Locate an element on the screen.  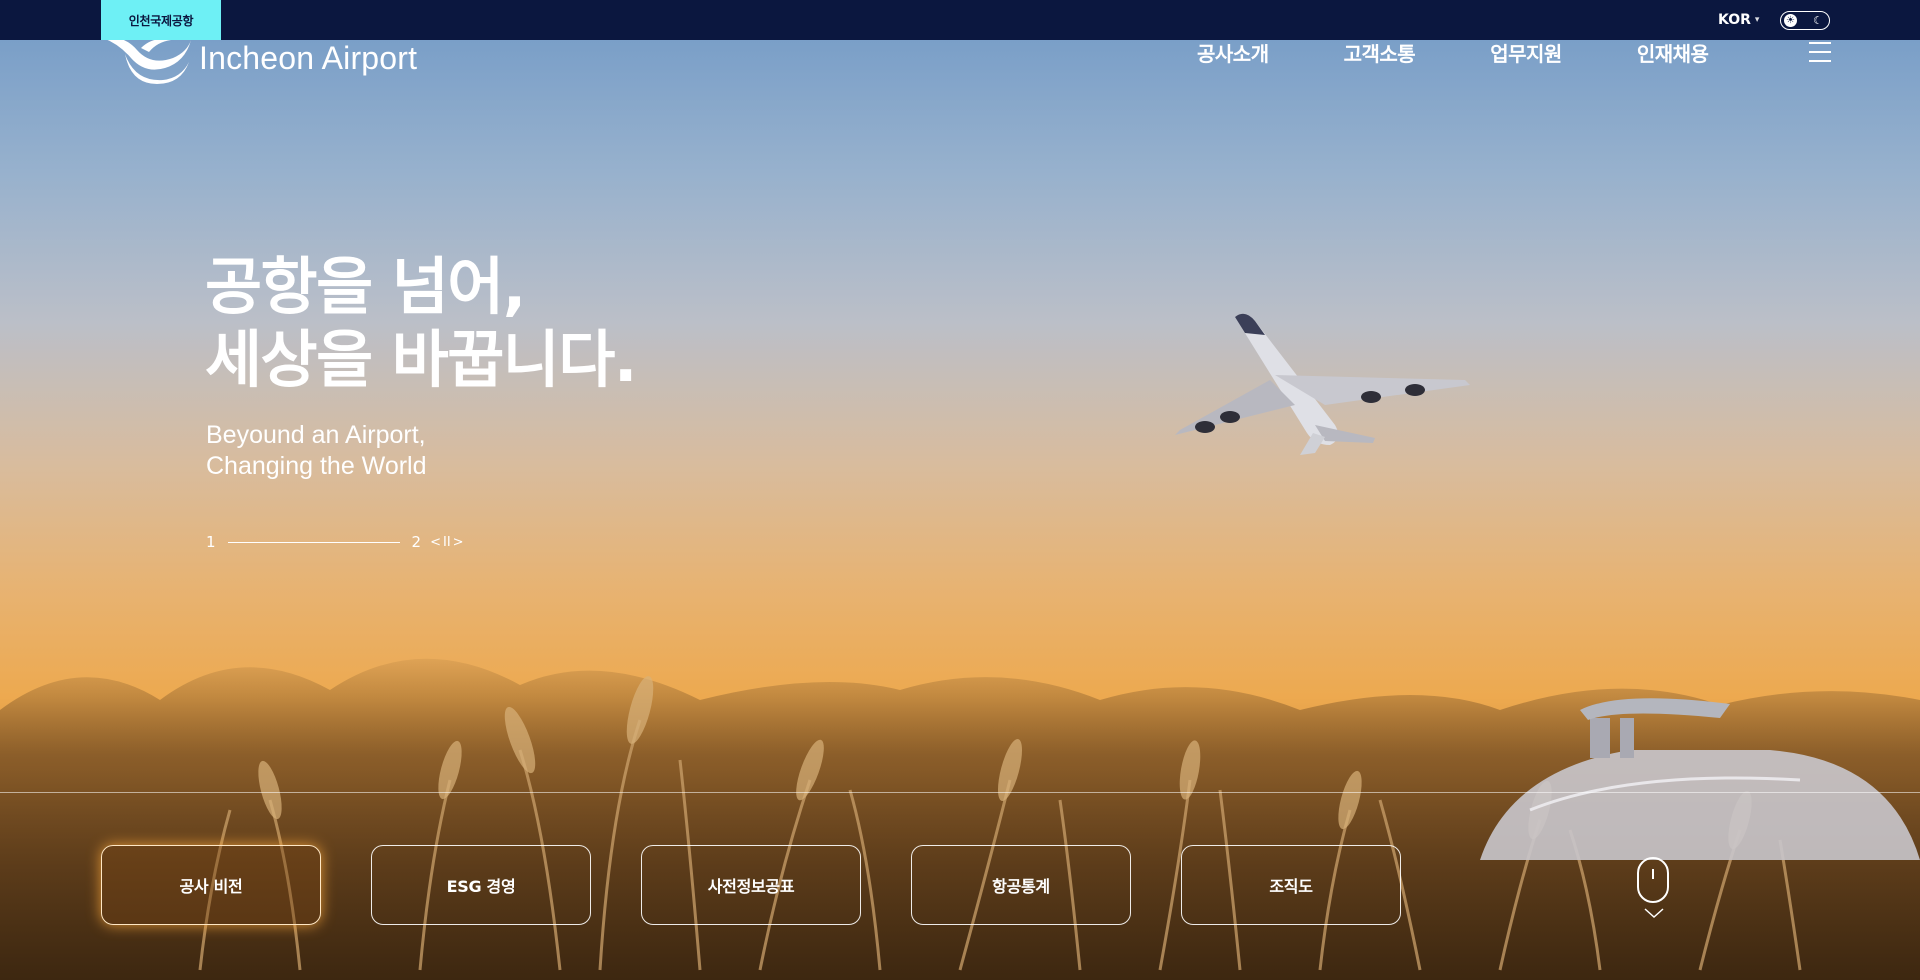
prev-slide-button: < is located at coordinates (435, 542).